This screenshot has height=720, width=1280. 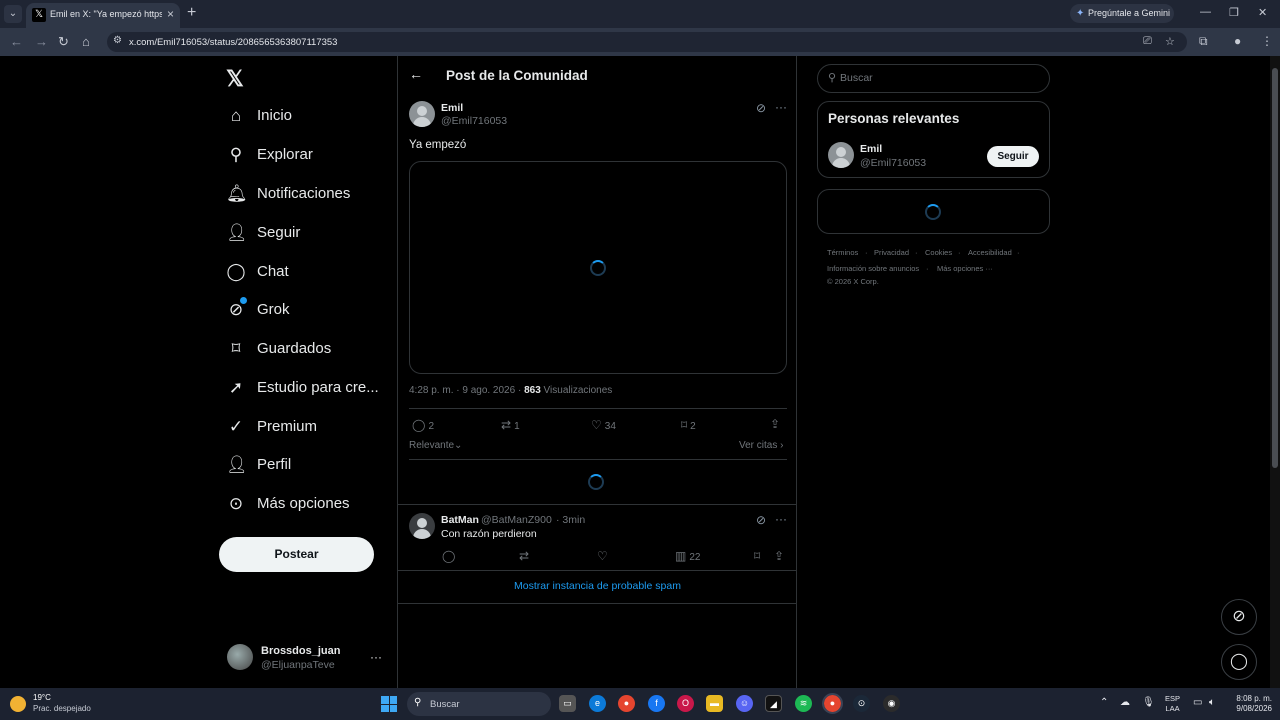 I want to click on bookmark-star-icon: ☆, so click(x=1170, y=41).